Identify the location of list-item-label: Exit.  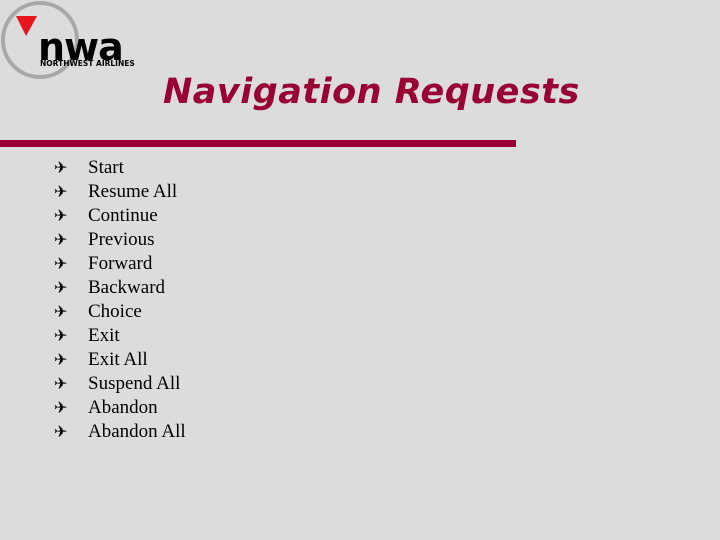
(104, 335).